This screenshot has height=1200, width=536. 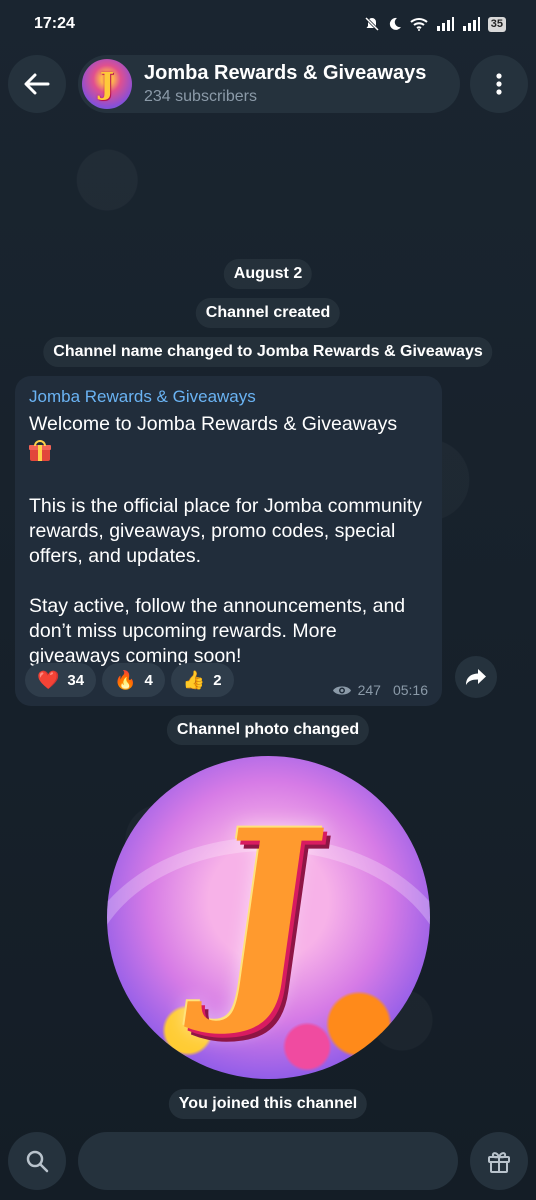 I want to click on reactions-row: ❤️ 34 🔥 4 👍 2, so click(x=129, y=680).